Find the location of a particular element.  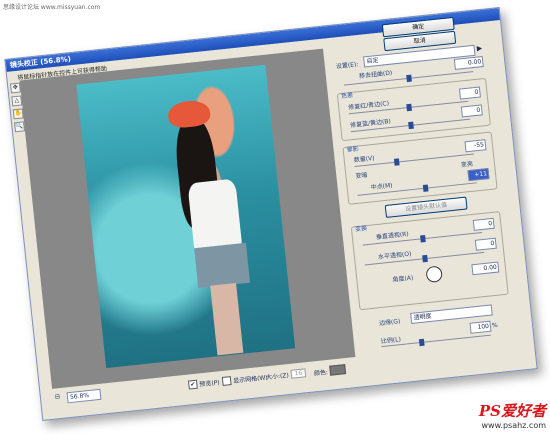

settings-label: 设置(E): is located at coordinates (347, 66).